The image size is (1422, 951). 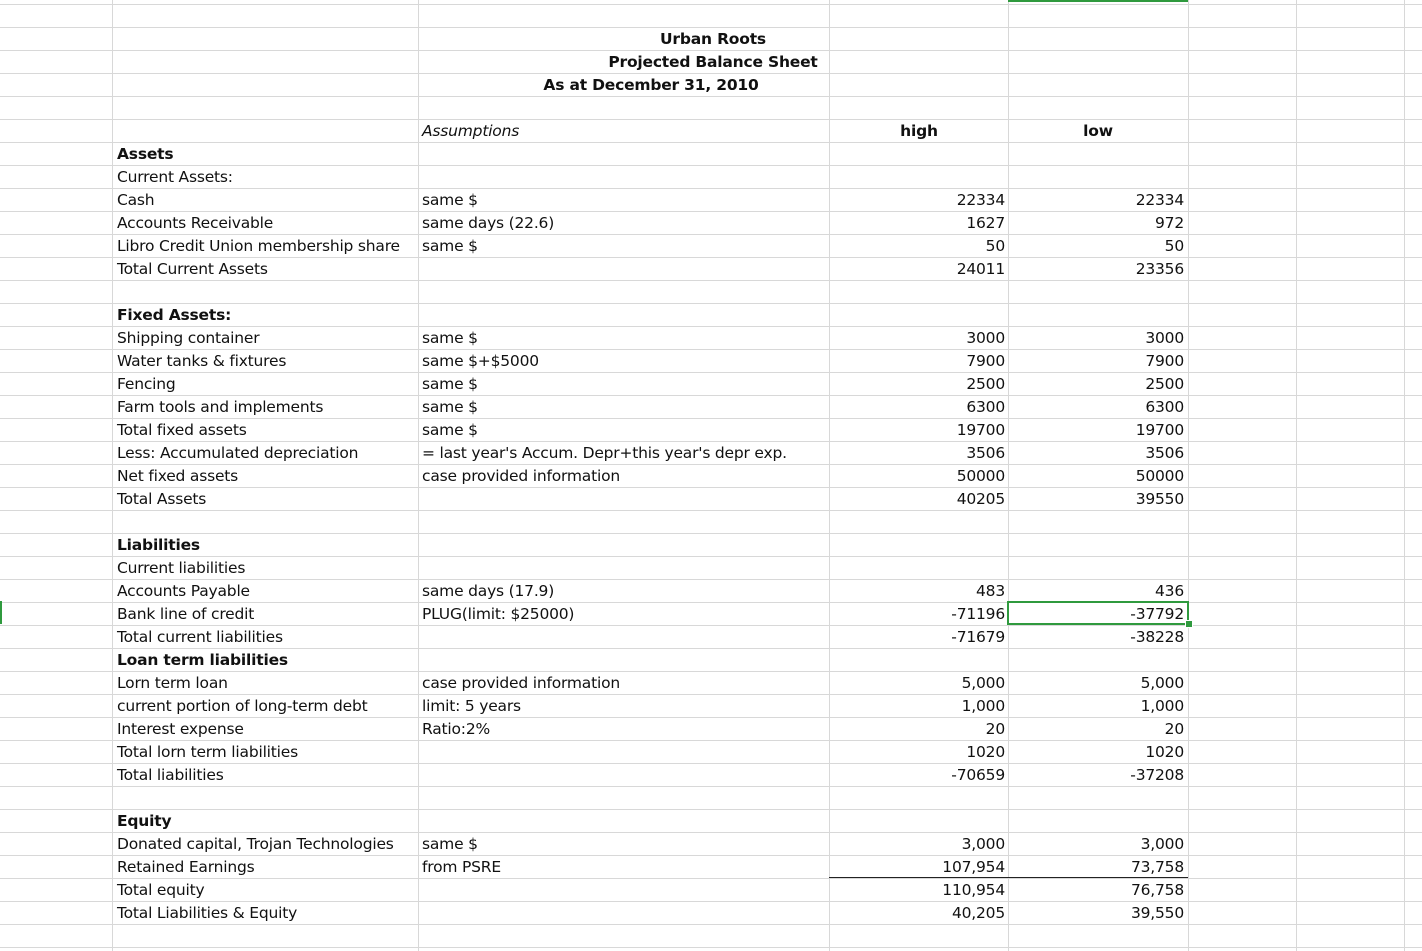 I want to click on row-label-cell: Total Assets, so click(x=267, y=499).